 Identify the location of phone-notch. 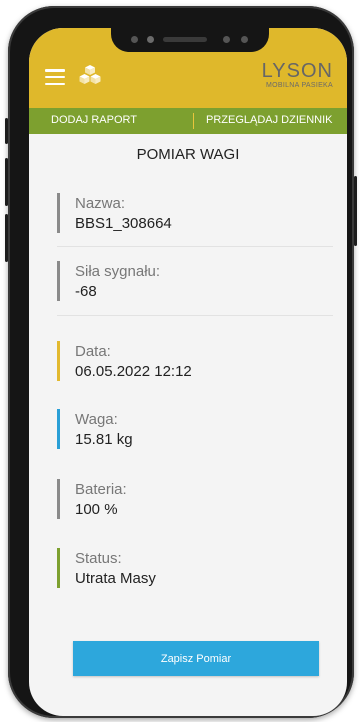
(190, 40).